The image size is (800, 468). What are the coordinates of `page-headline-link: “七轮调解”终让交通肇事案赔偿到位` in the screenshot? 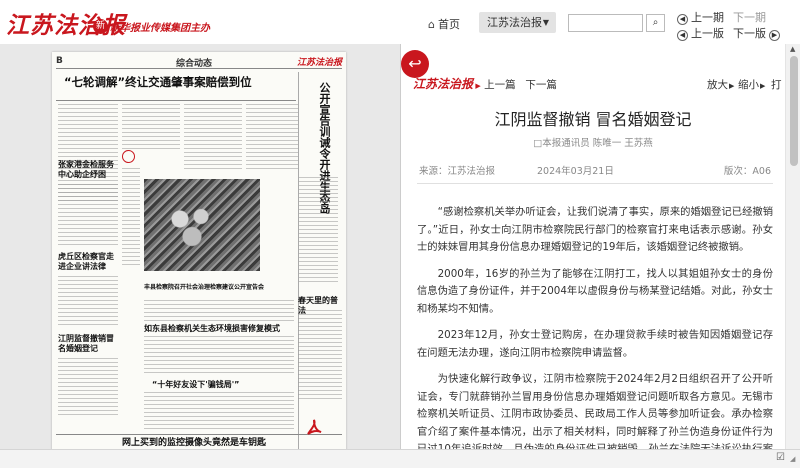 It's located at (158, 82).